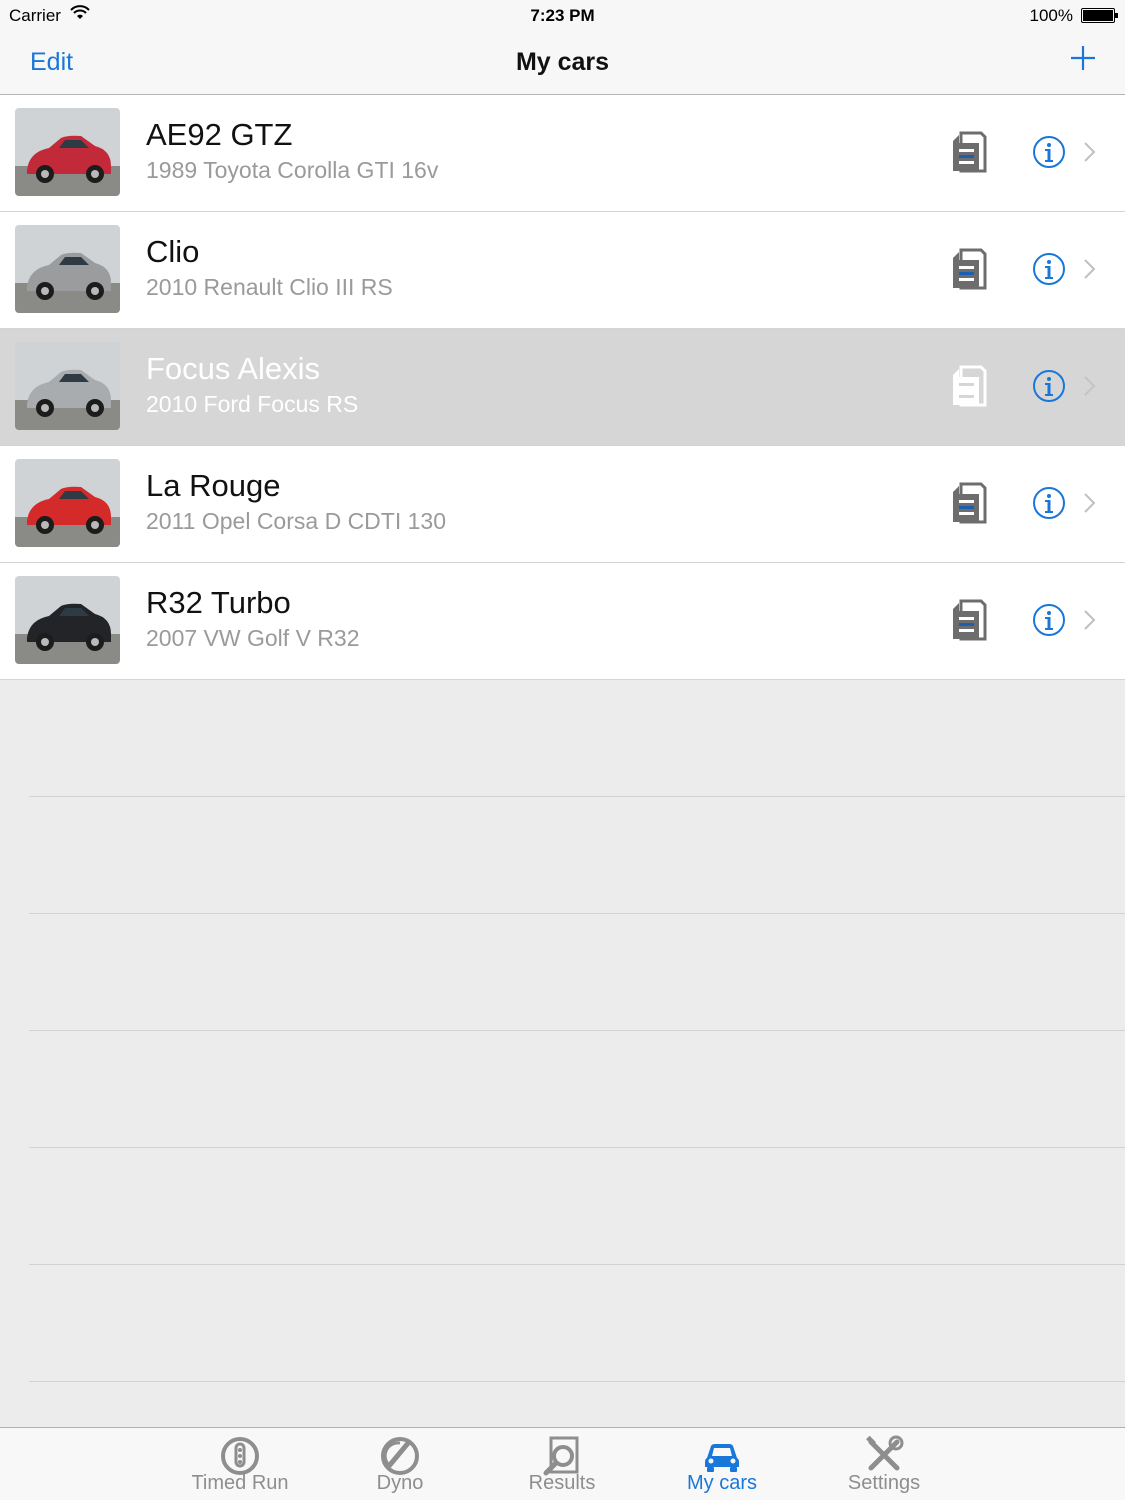  I want to click on tab-label: Settings, so click(884, 1483).